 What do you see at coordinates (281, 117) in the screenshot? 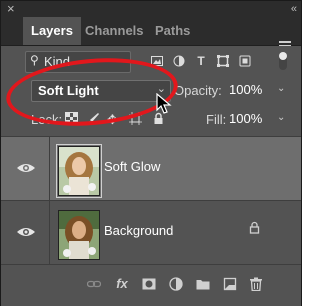
I see `fill-dropdown-icon: ⌄` at bounding box center [281, 117].